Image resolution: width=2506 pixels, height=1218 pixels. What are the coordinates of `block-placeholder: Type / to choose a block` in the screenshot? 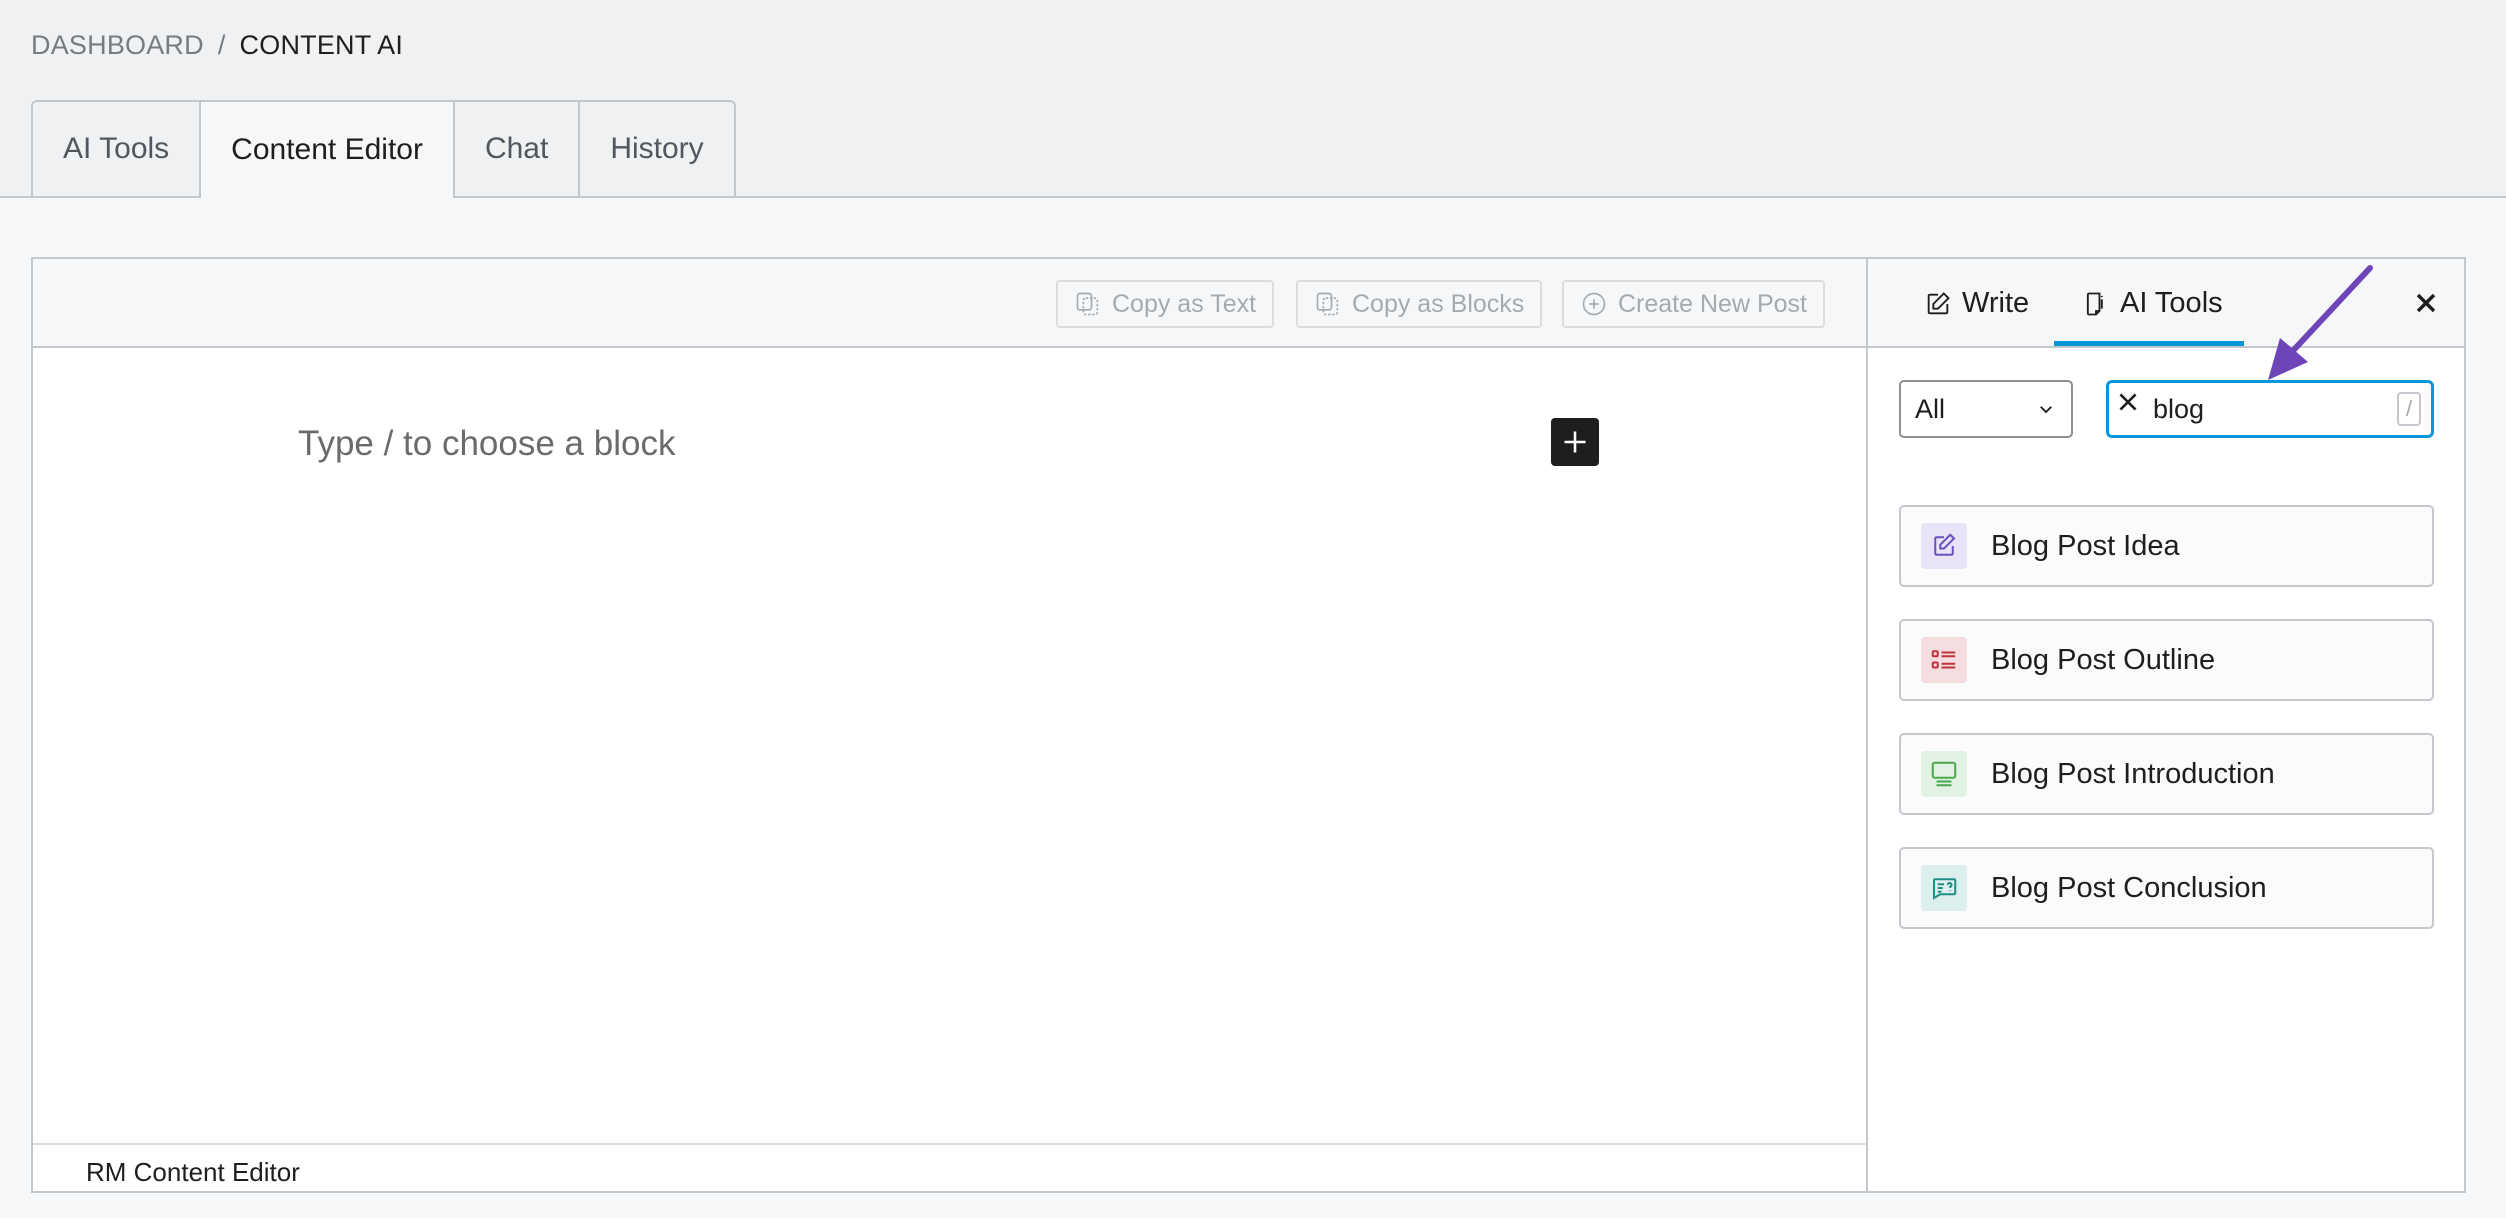 It's located at (486, 444).